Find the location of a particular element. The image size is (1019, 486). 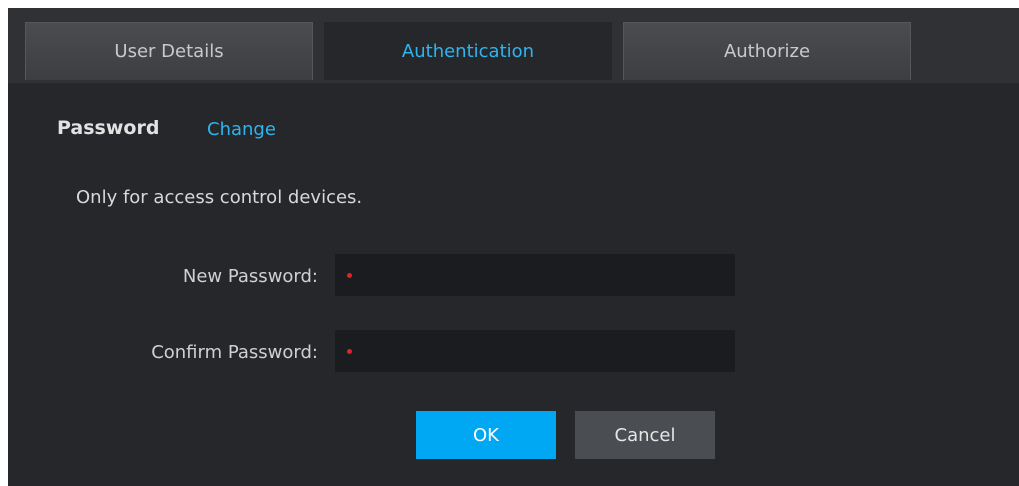

change-password-link: Change is located at coordinates (241, 129).